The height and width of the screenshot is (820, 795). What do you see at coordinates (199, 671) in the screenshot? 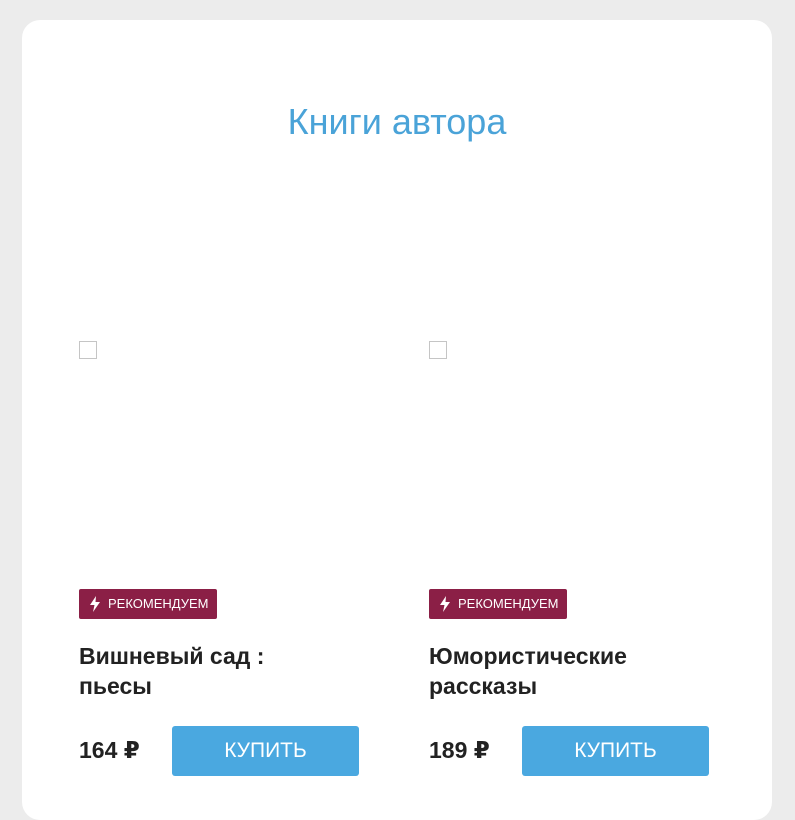
I see `book-title-link: Вишневый сад : пьесы` at bounding box center [199, 671].